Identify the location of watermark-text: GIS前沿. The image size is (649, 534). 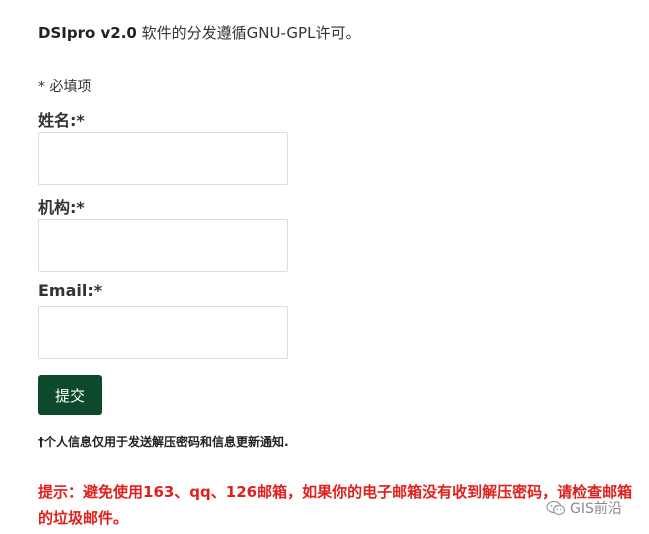
(596, 509).